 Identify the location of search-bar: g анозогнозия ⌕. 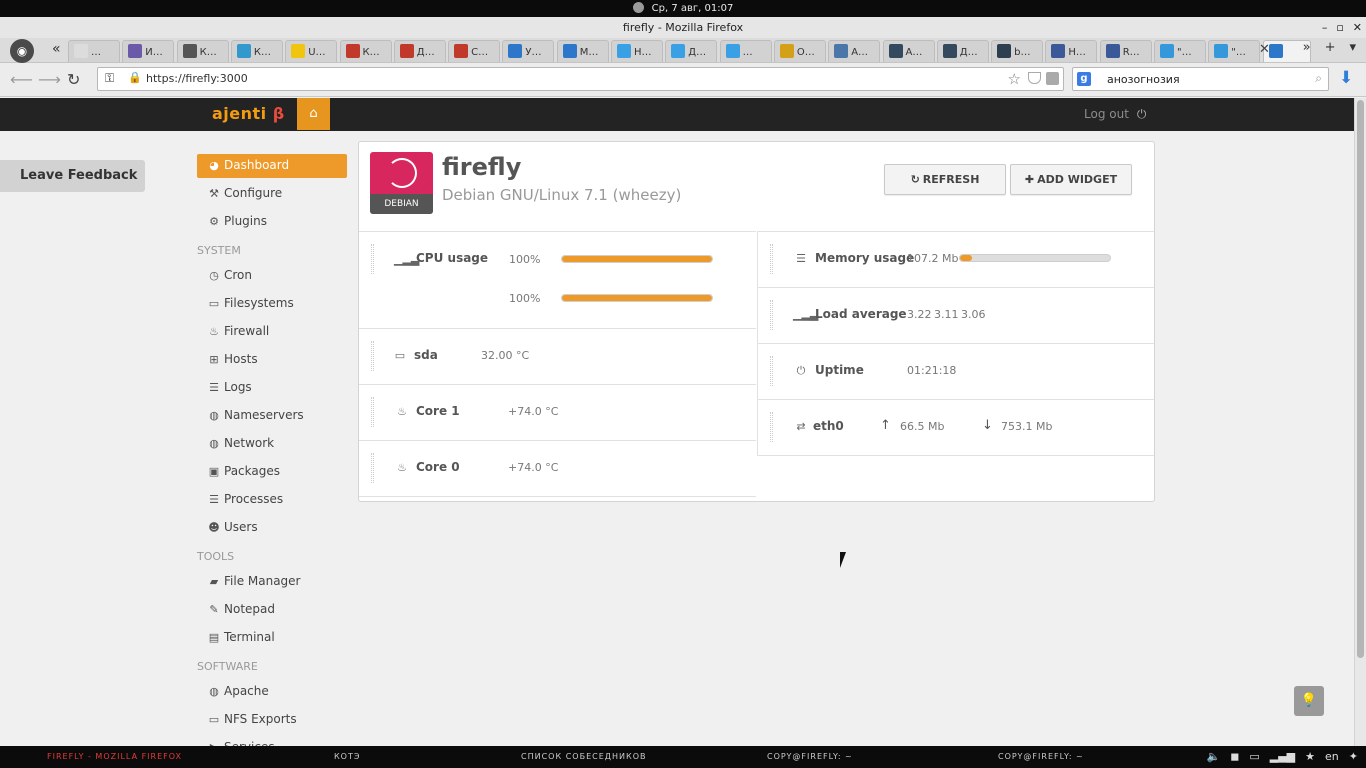
(1200, 79).